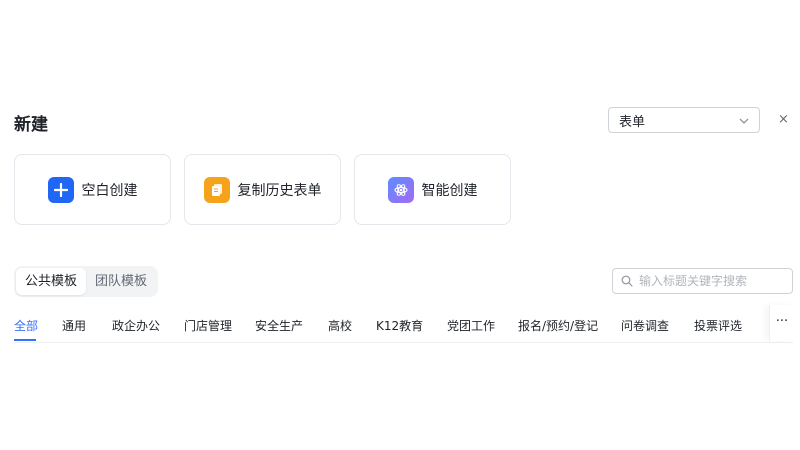 The height and width of the screenshot is (450, 800). Describe the element at coordinates (400, 189) in the screenshot. I see `ai-sparkle-icon` at that location.